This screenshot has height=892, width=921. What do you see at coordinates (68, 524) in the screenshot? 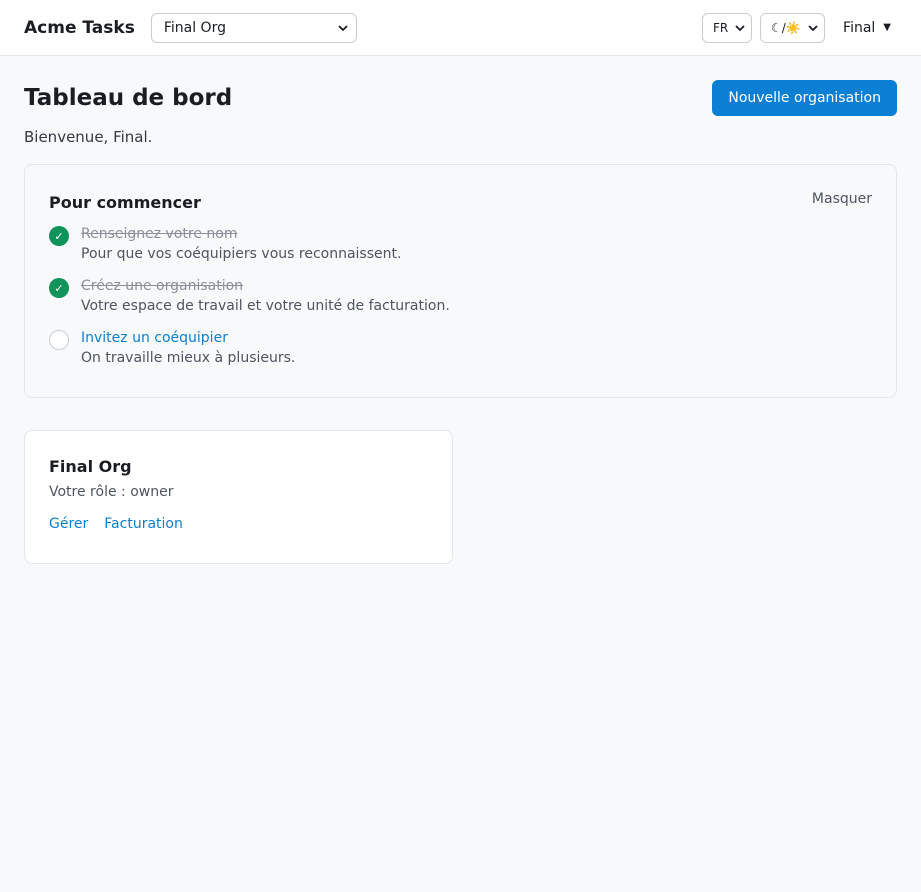
I see `manage-organization-link: Gérer` at bounding box center [68, 524].